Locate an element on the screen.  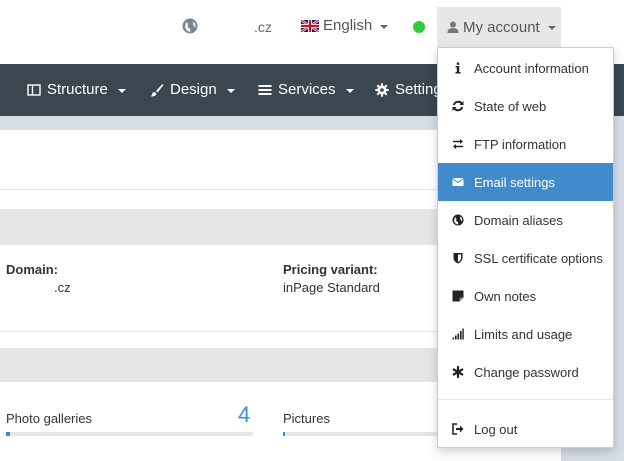
menu-item-label: Change password is located at coordinates (526, 372).